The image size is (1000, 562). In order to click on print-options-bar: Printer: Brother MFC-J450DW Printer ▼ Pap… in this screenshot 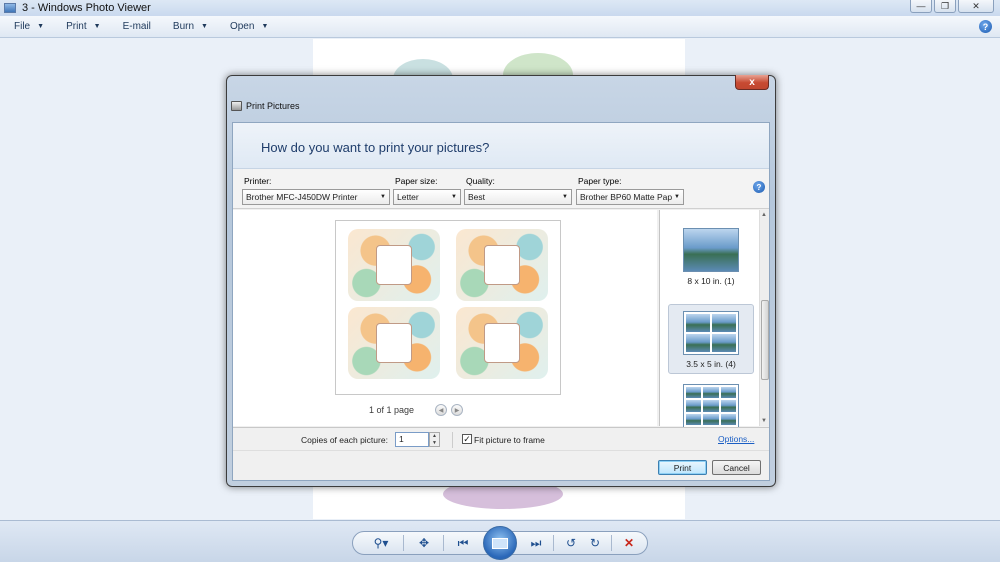, I will do `click(501, 189)`.